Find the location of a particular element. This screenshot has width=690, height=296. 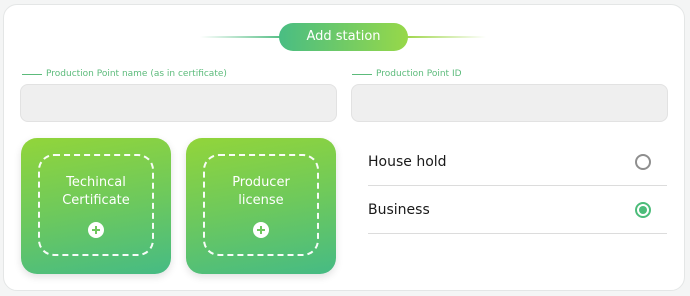

producer-license-upload: Producer license is located at coordinates (261, 206).